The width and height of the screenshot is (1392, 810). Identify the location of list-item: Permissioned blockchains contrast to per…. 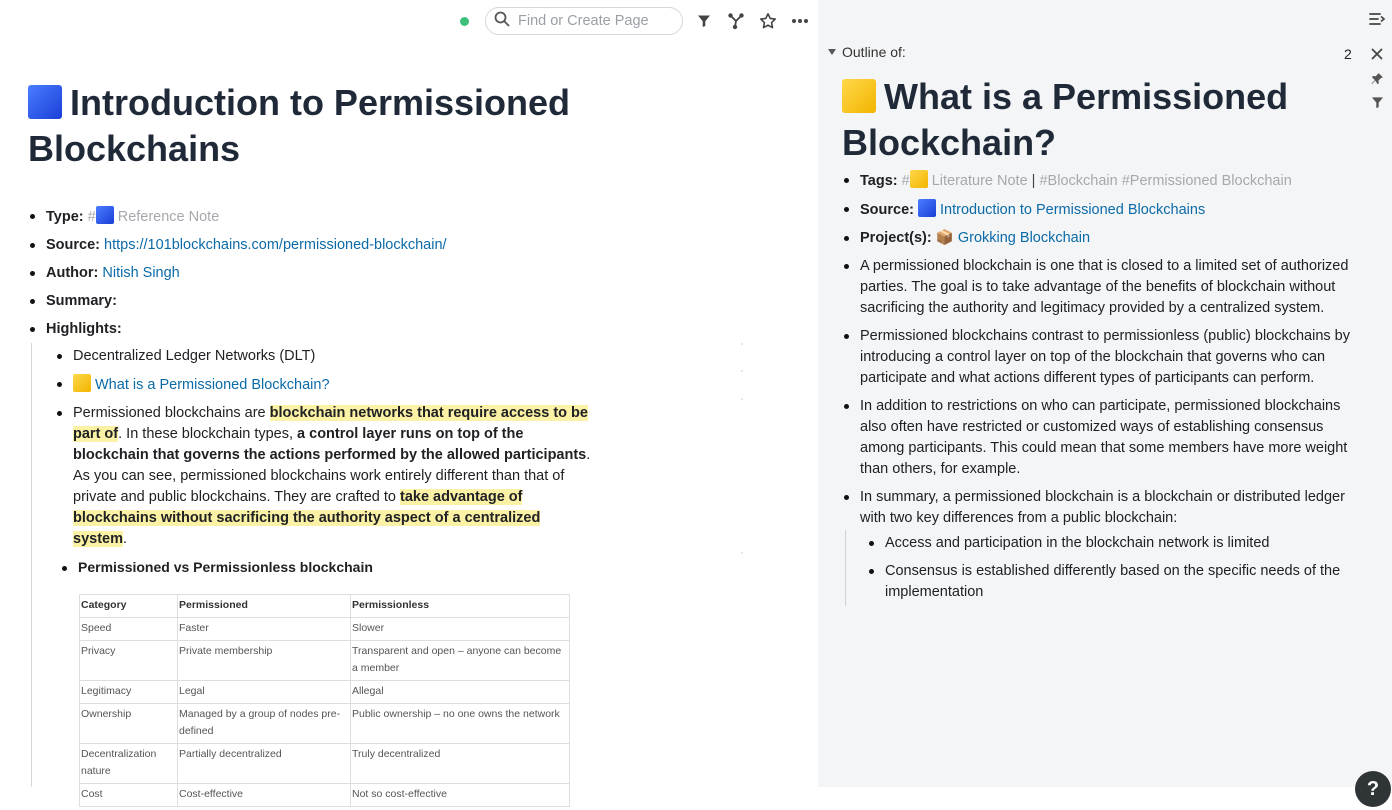
(1106, 357).